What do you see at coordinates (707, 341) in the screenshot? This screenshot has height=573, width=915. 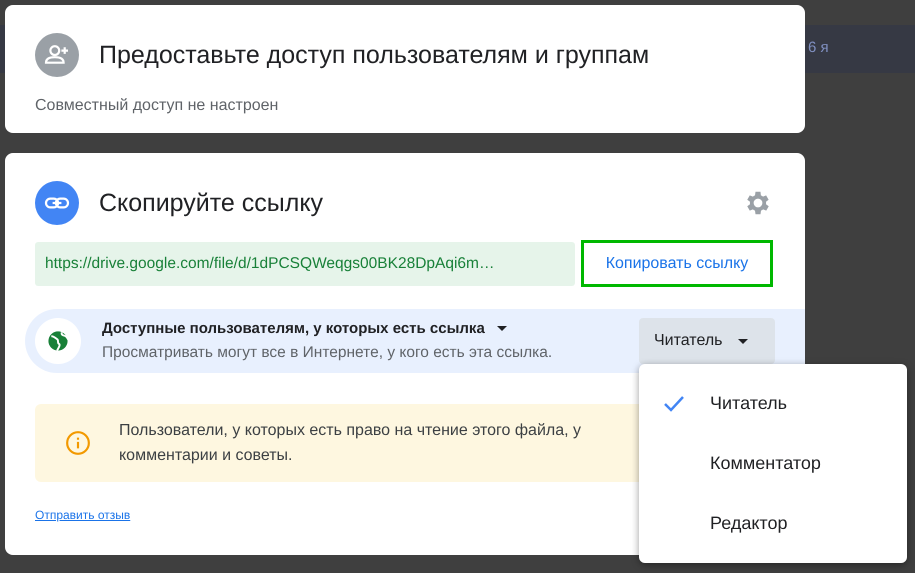 I see `role-dropdown: Читатель` at bounding box center [707, 341].